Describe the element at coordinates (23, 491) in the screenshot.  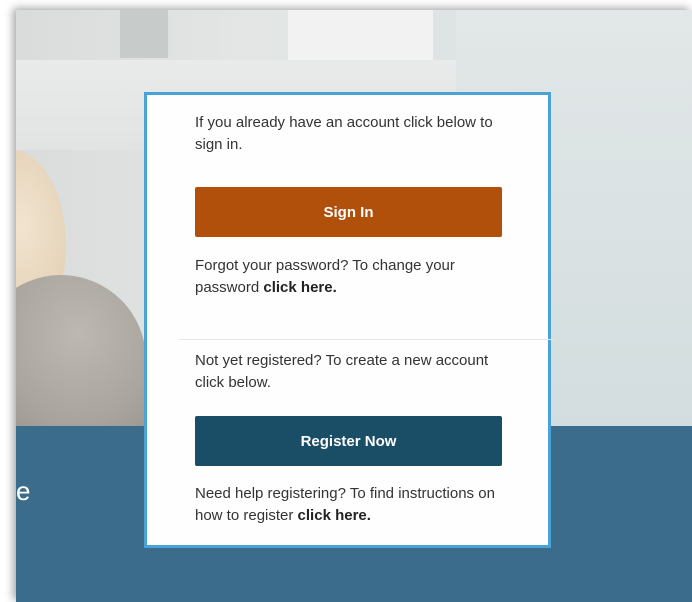
I see `banner-text-fragment: e` at that location.